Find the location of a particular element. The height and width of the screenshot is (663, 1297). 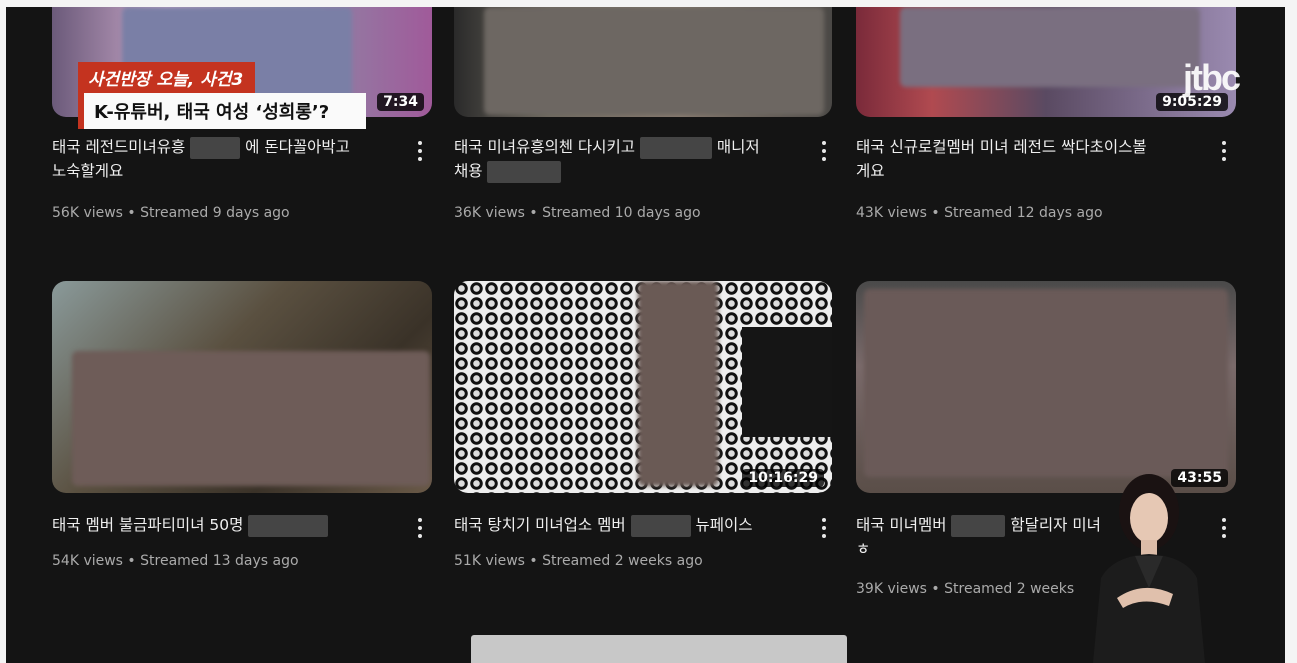

video-meta: 56K views • Streamed 9 days ago is located at coordinates (171, 213).